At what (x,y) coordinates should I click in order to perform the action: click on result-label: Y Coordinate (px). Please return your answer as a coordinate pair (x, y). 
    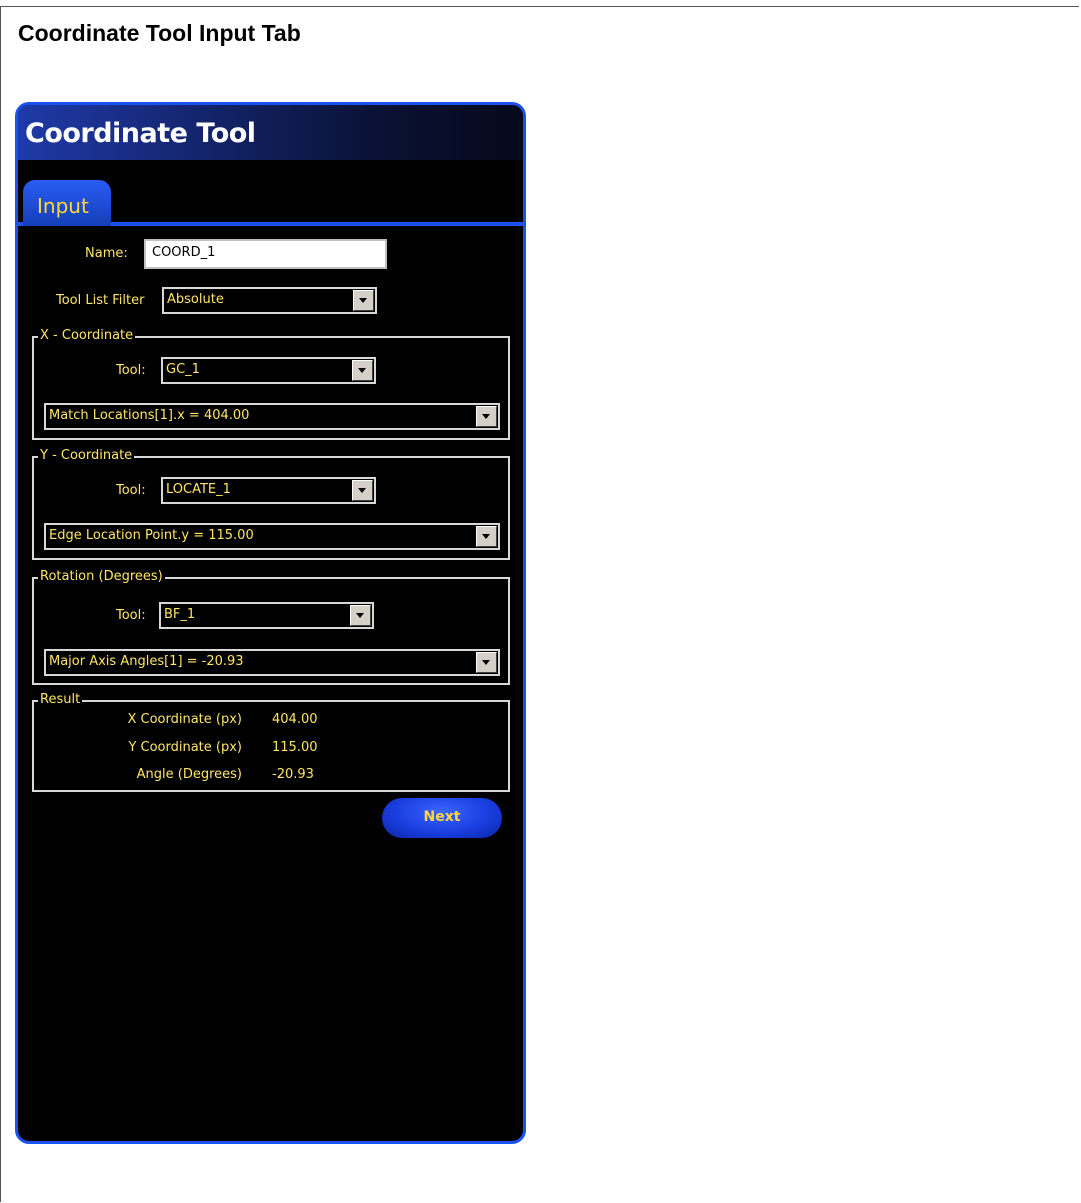
    Looking at the image, I should click on (185, 747).